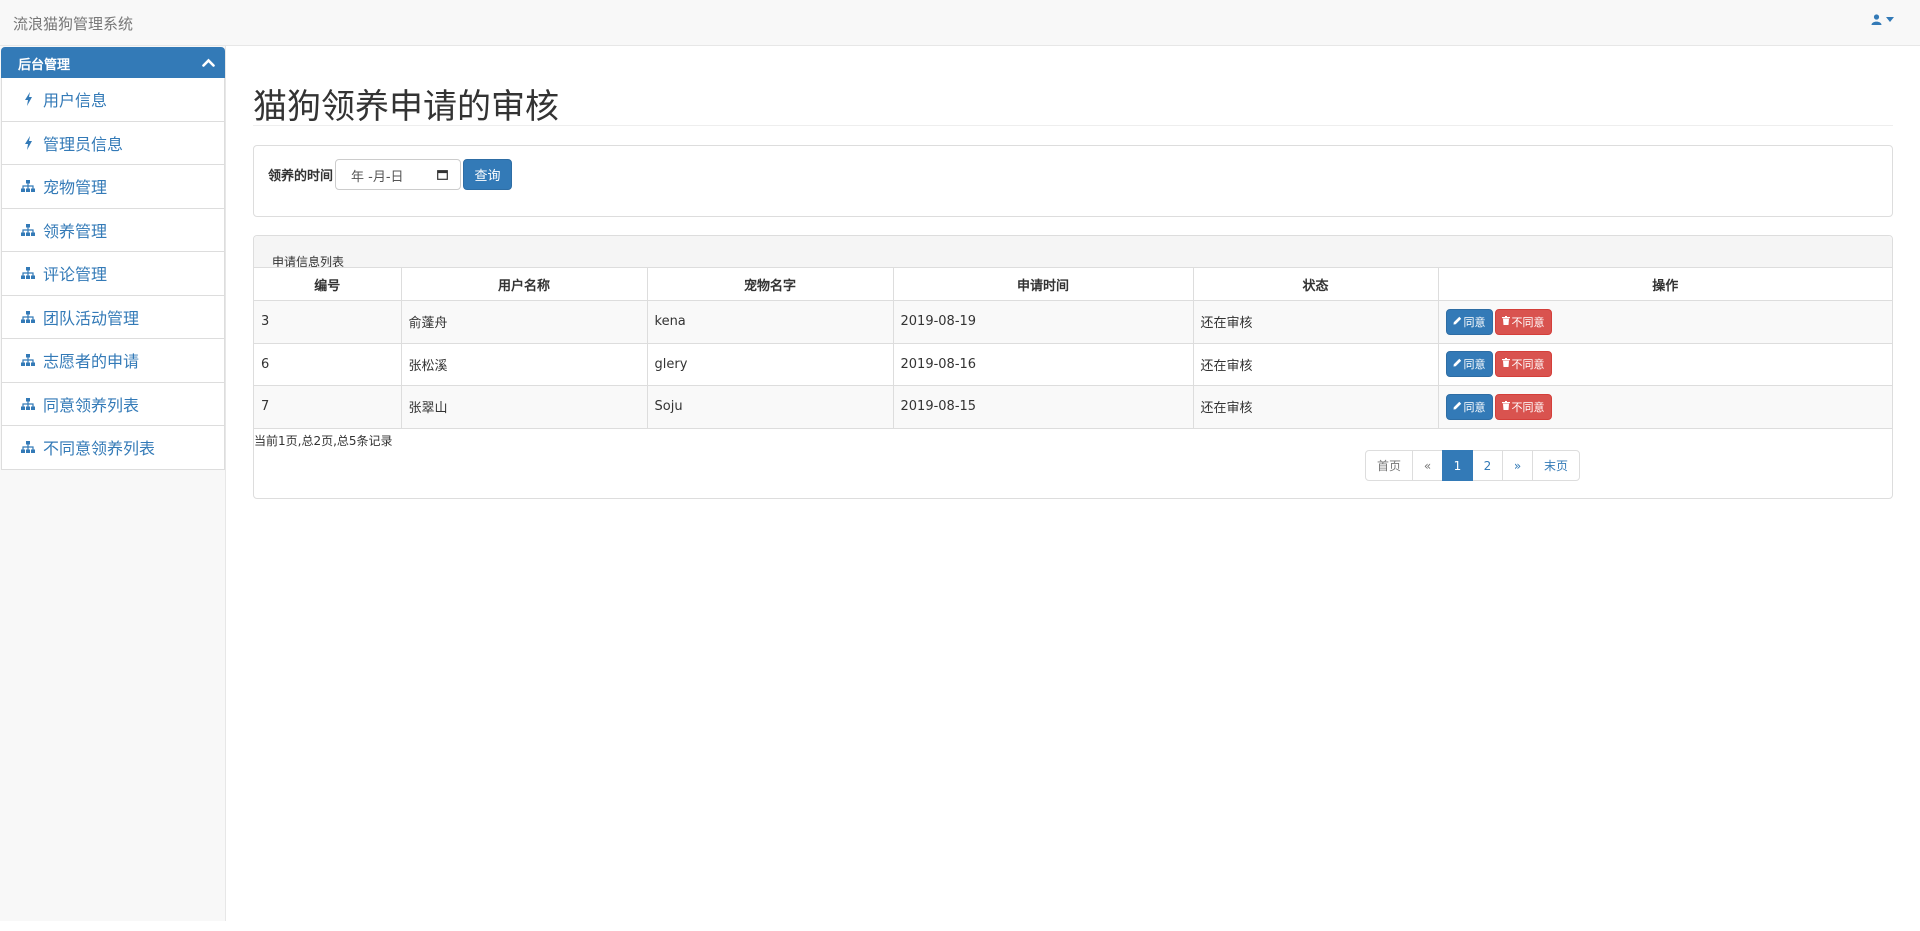  I want to click on sidebar-item-adoption: 领养管理, so click(113, 230).